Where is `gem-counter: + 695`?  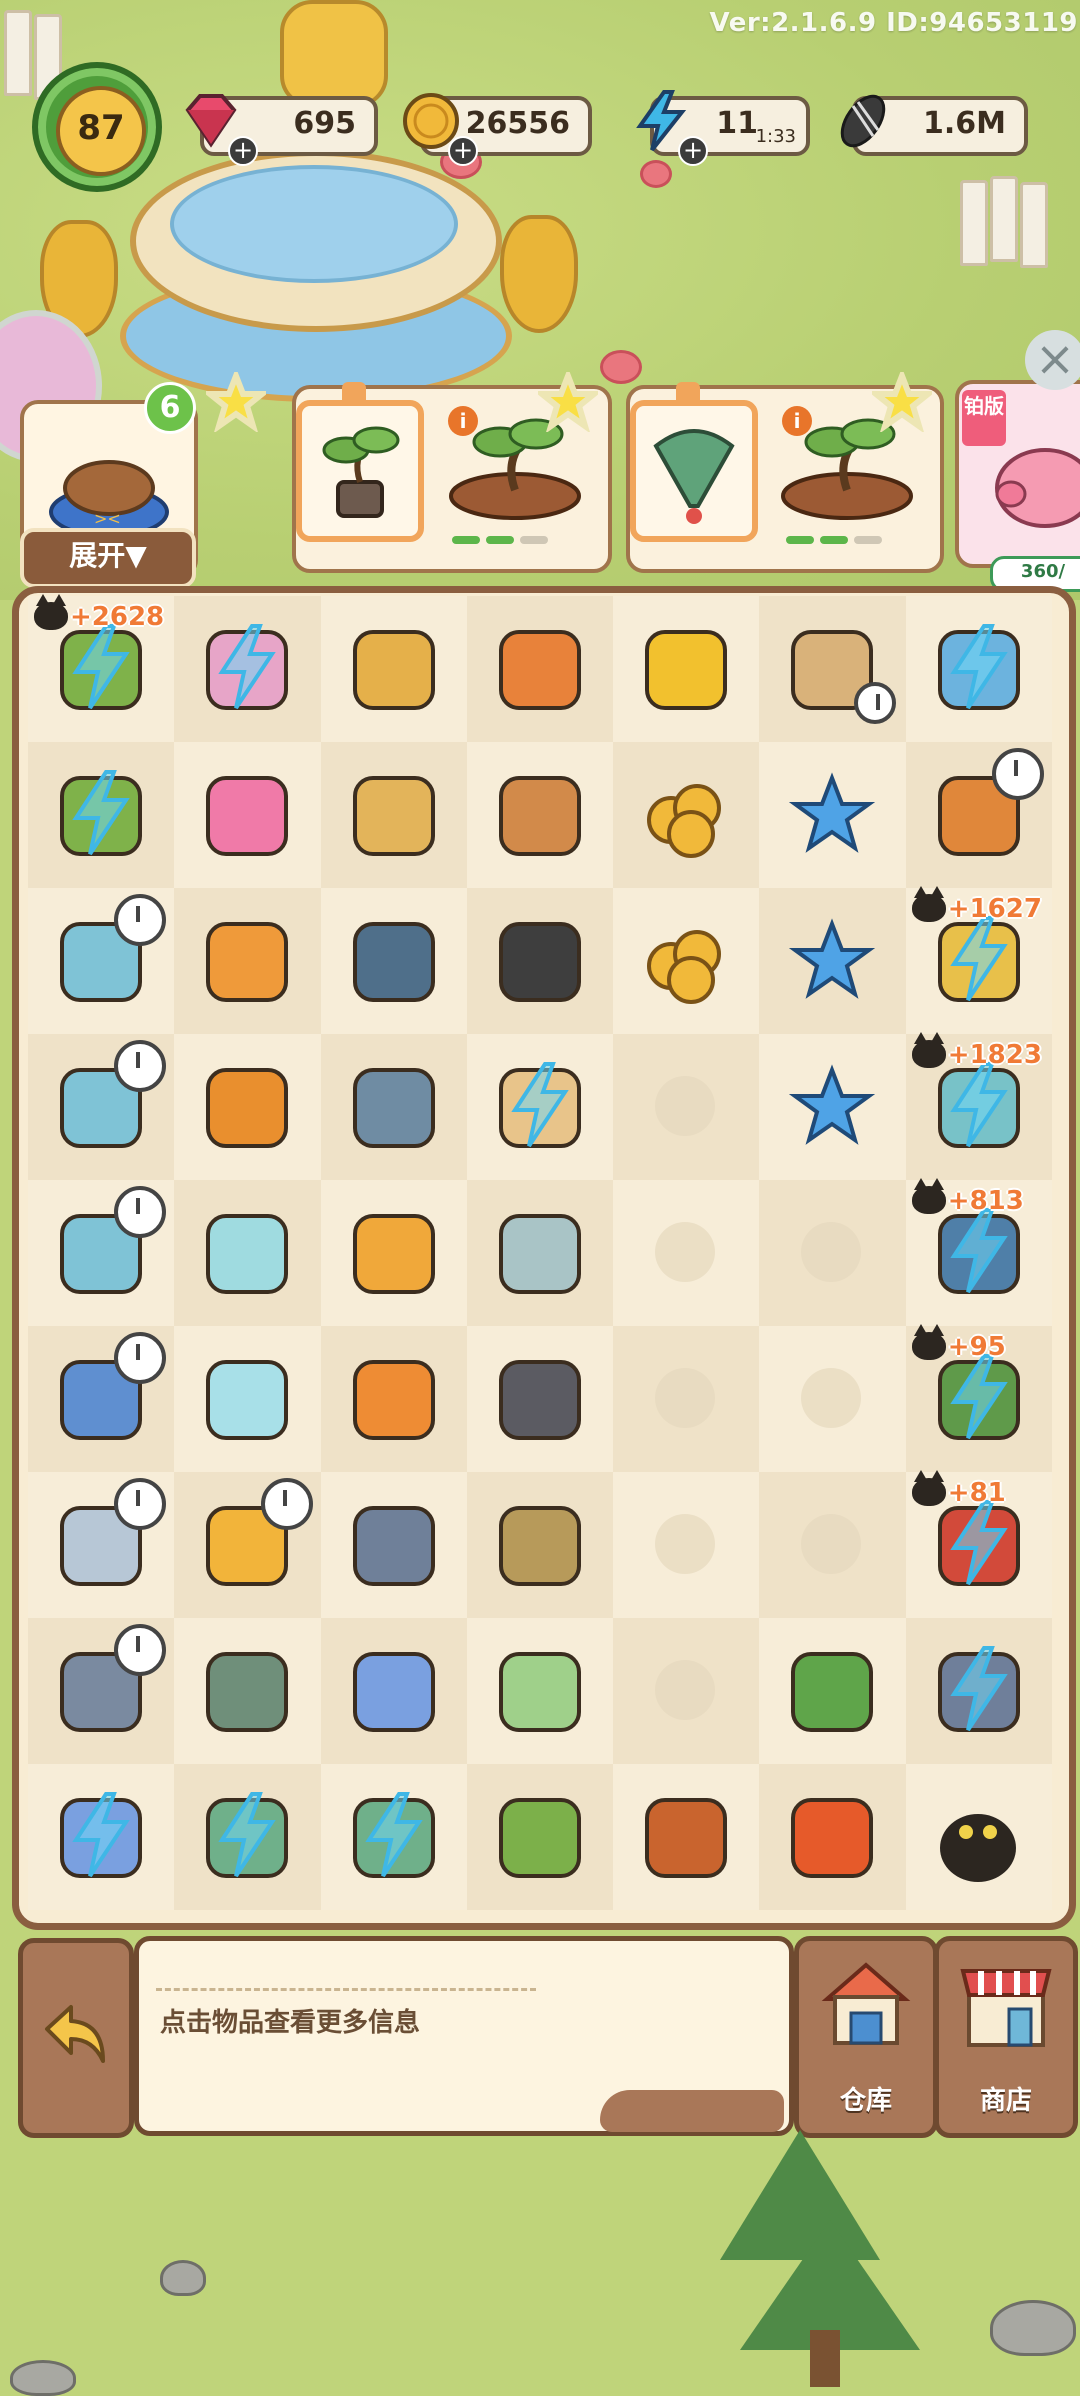 gem-counter: + 695 is located at coordinates (281, 130).